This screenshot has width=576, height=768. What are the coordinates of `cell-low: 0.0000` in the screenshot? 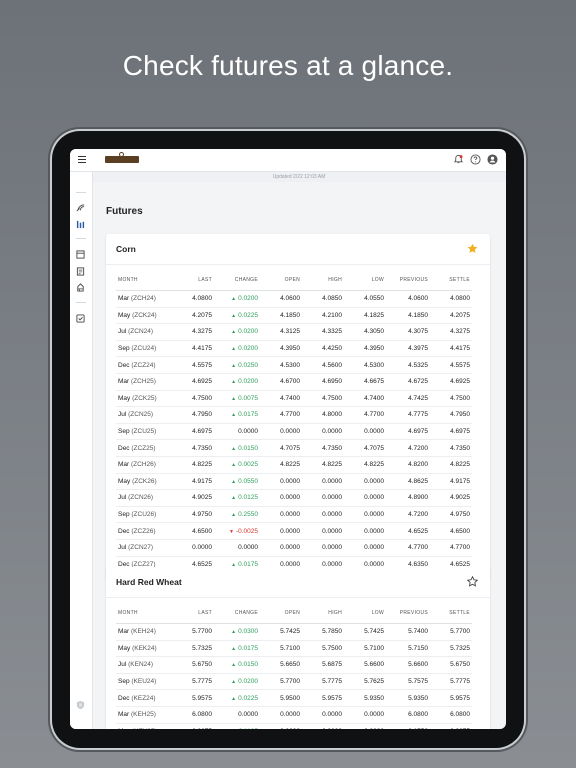 It's located at (365, 531).